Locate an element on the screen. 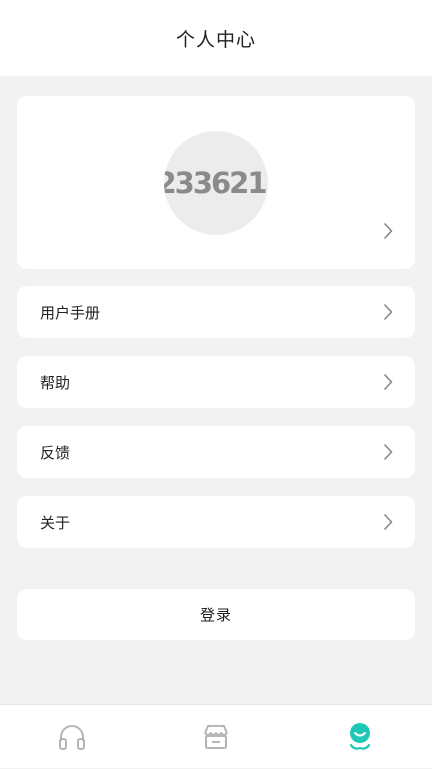  menu-item-user-manual: 用户手册 is located at coordinates (216, 312).